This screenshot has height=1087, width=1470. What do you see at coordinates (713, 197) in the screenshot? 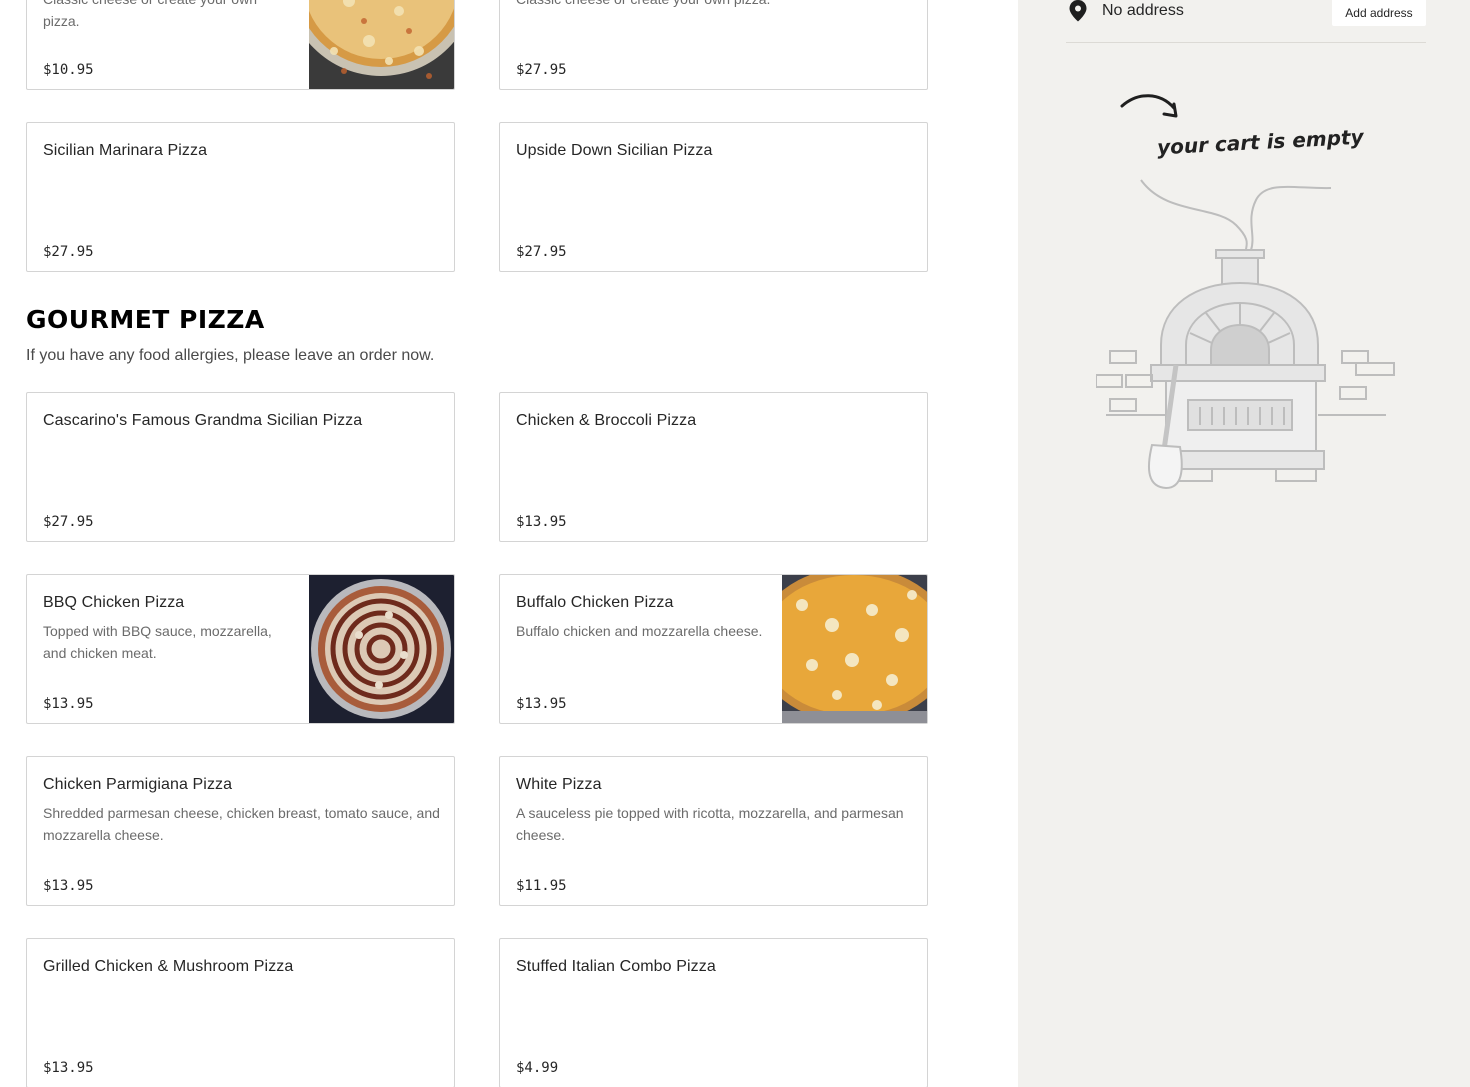
I see `menu-item-card: Upside Down Sicilian Pizza $27.95` at bounding box center [713, 197].